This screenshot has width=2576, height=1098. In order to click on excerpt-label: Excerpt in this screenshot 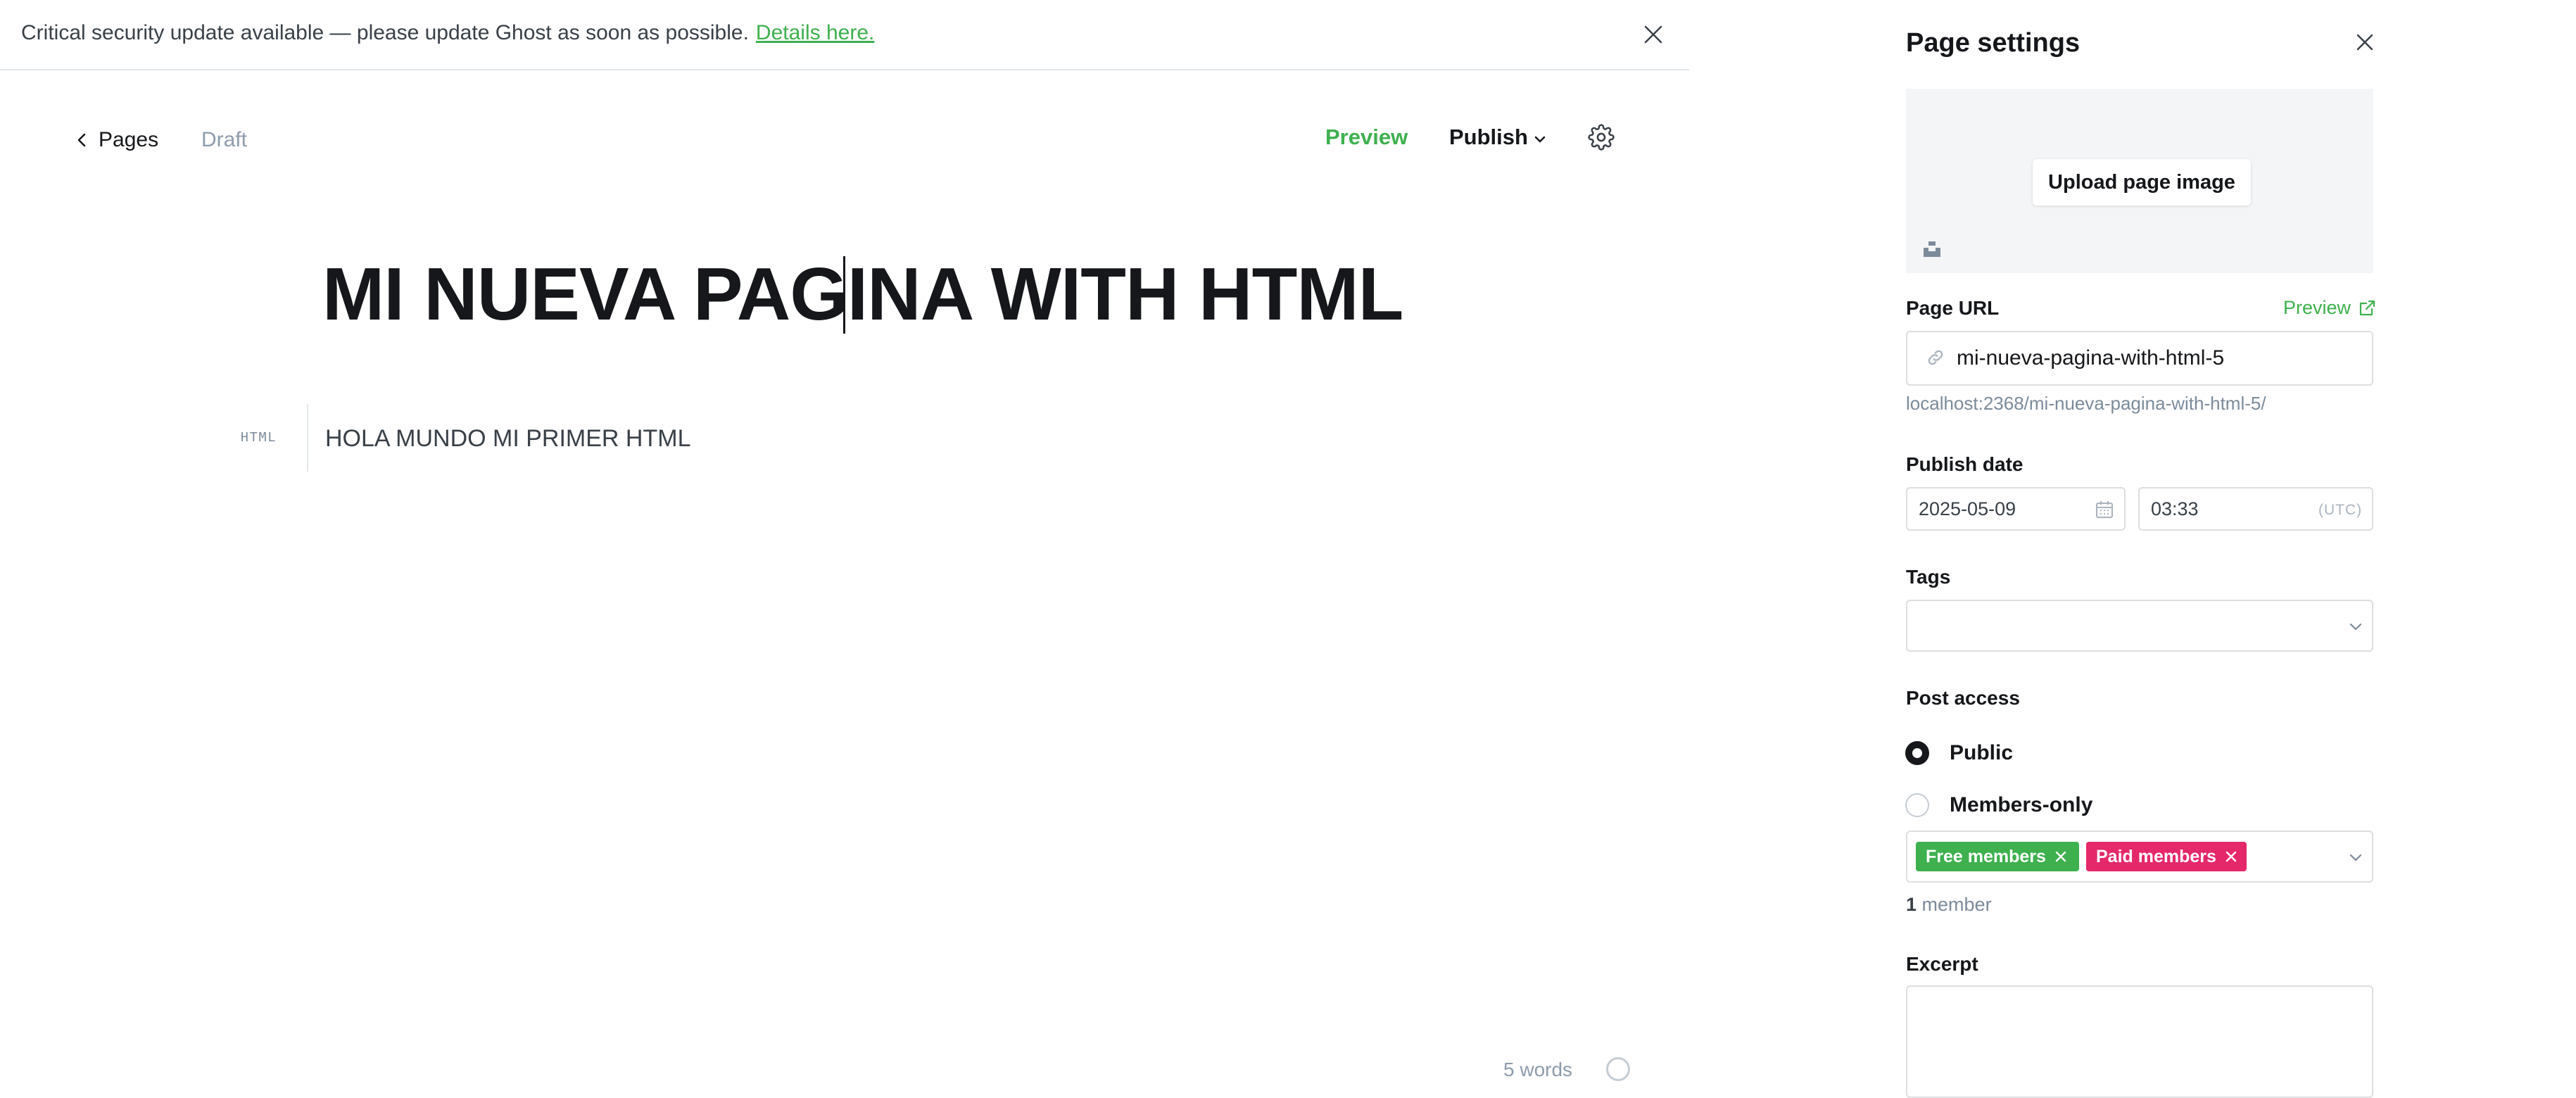, I will do `click(1942, 964)`.